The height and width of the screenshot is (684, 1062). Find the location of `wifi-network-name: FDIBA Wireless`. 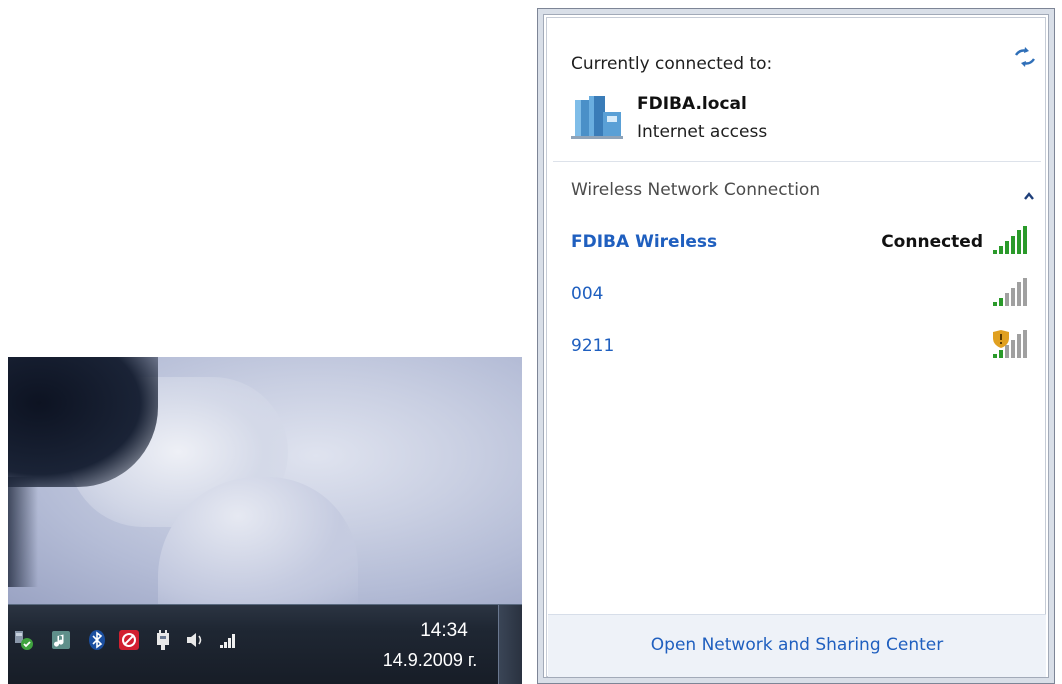

wifi-network-name: FDIBA Wireless is located at coordinates (644, 242).